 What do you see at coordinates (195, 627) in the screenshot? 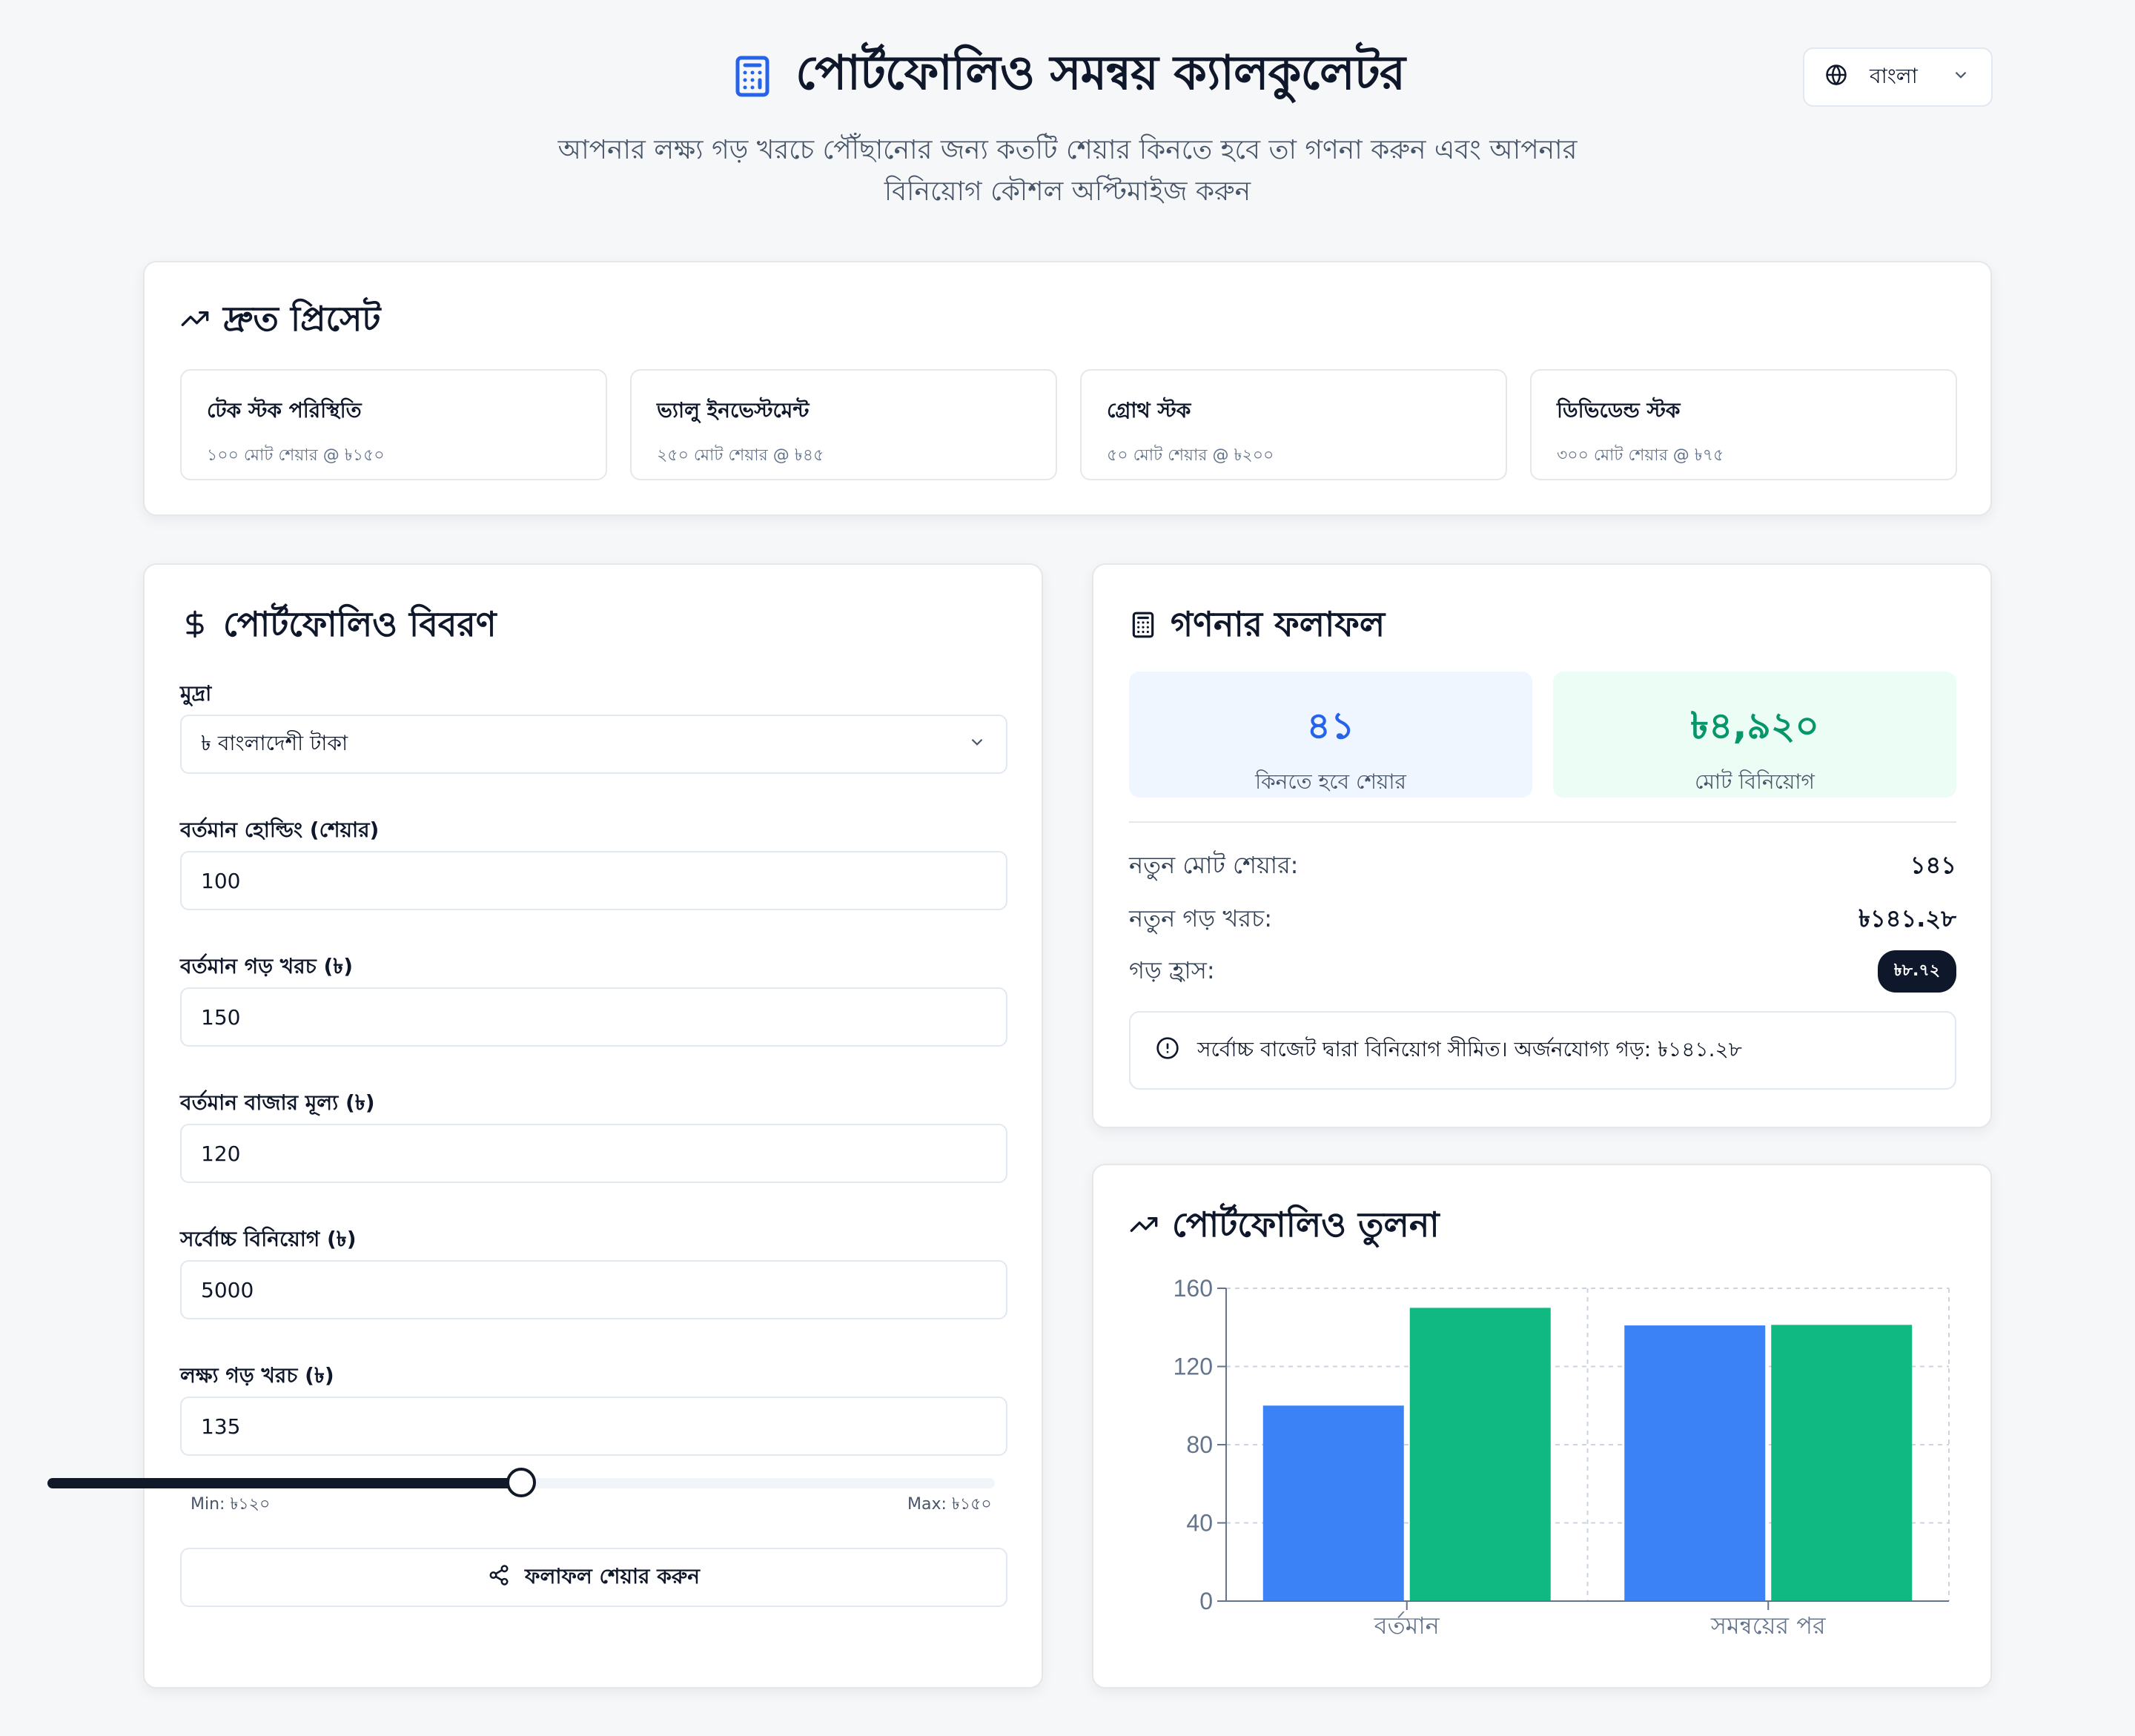
I see `dollar-icon` at bounding box center [195, 627].